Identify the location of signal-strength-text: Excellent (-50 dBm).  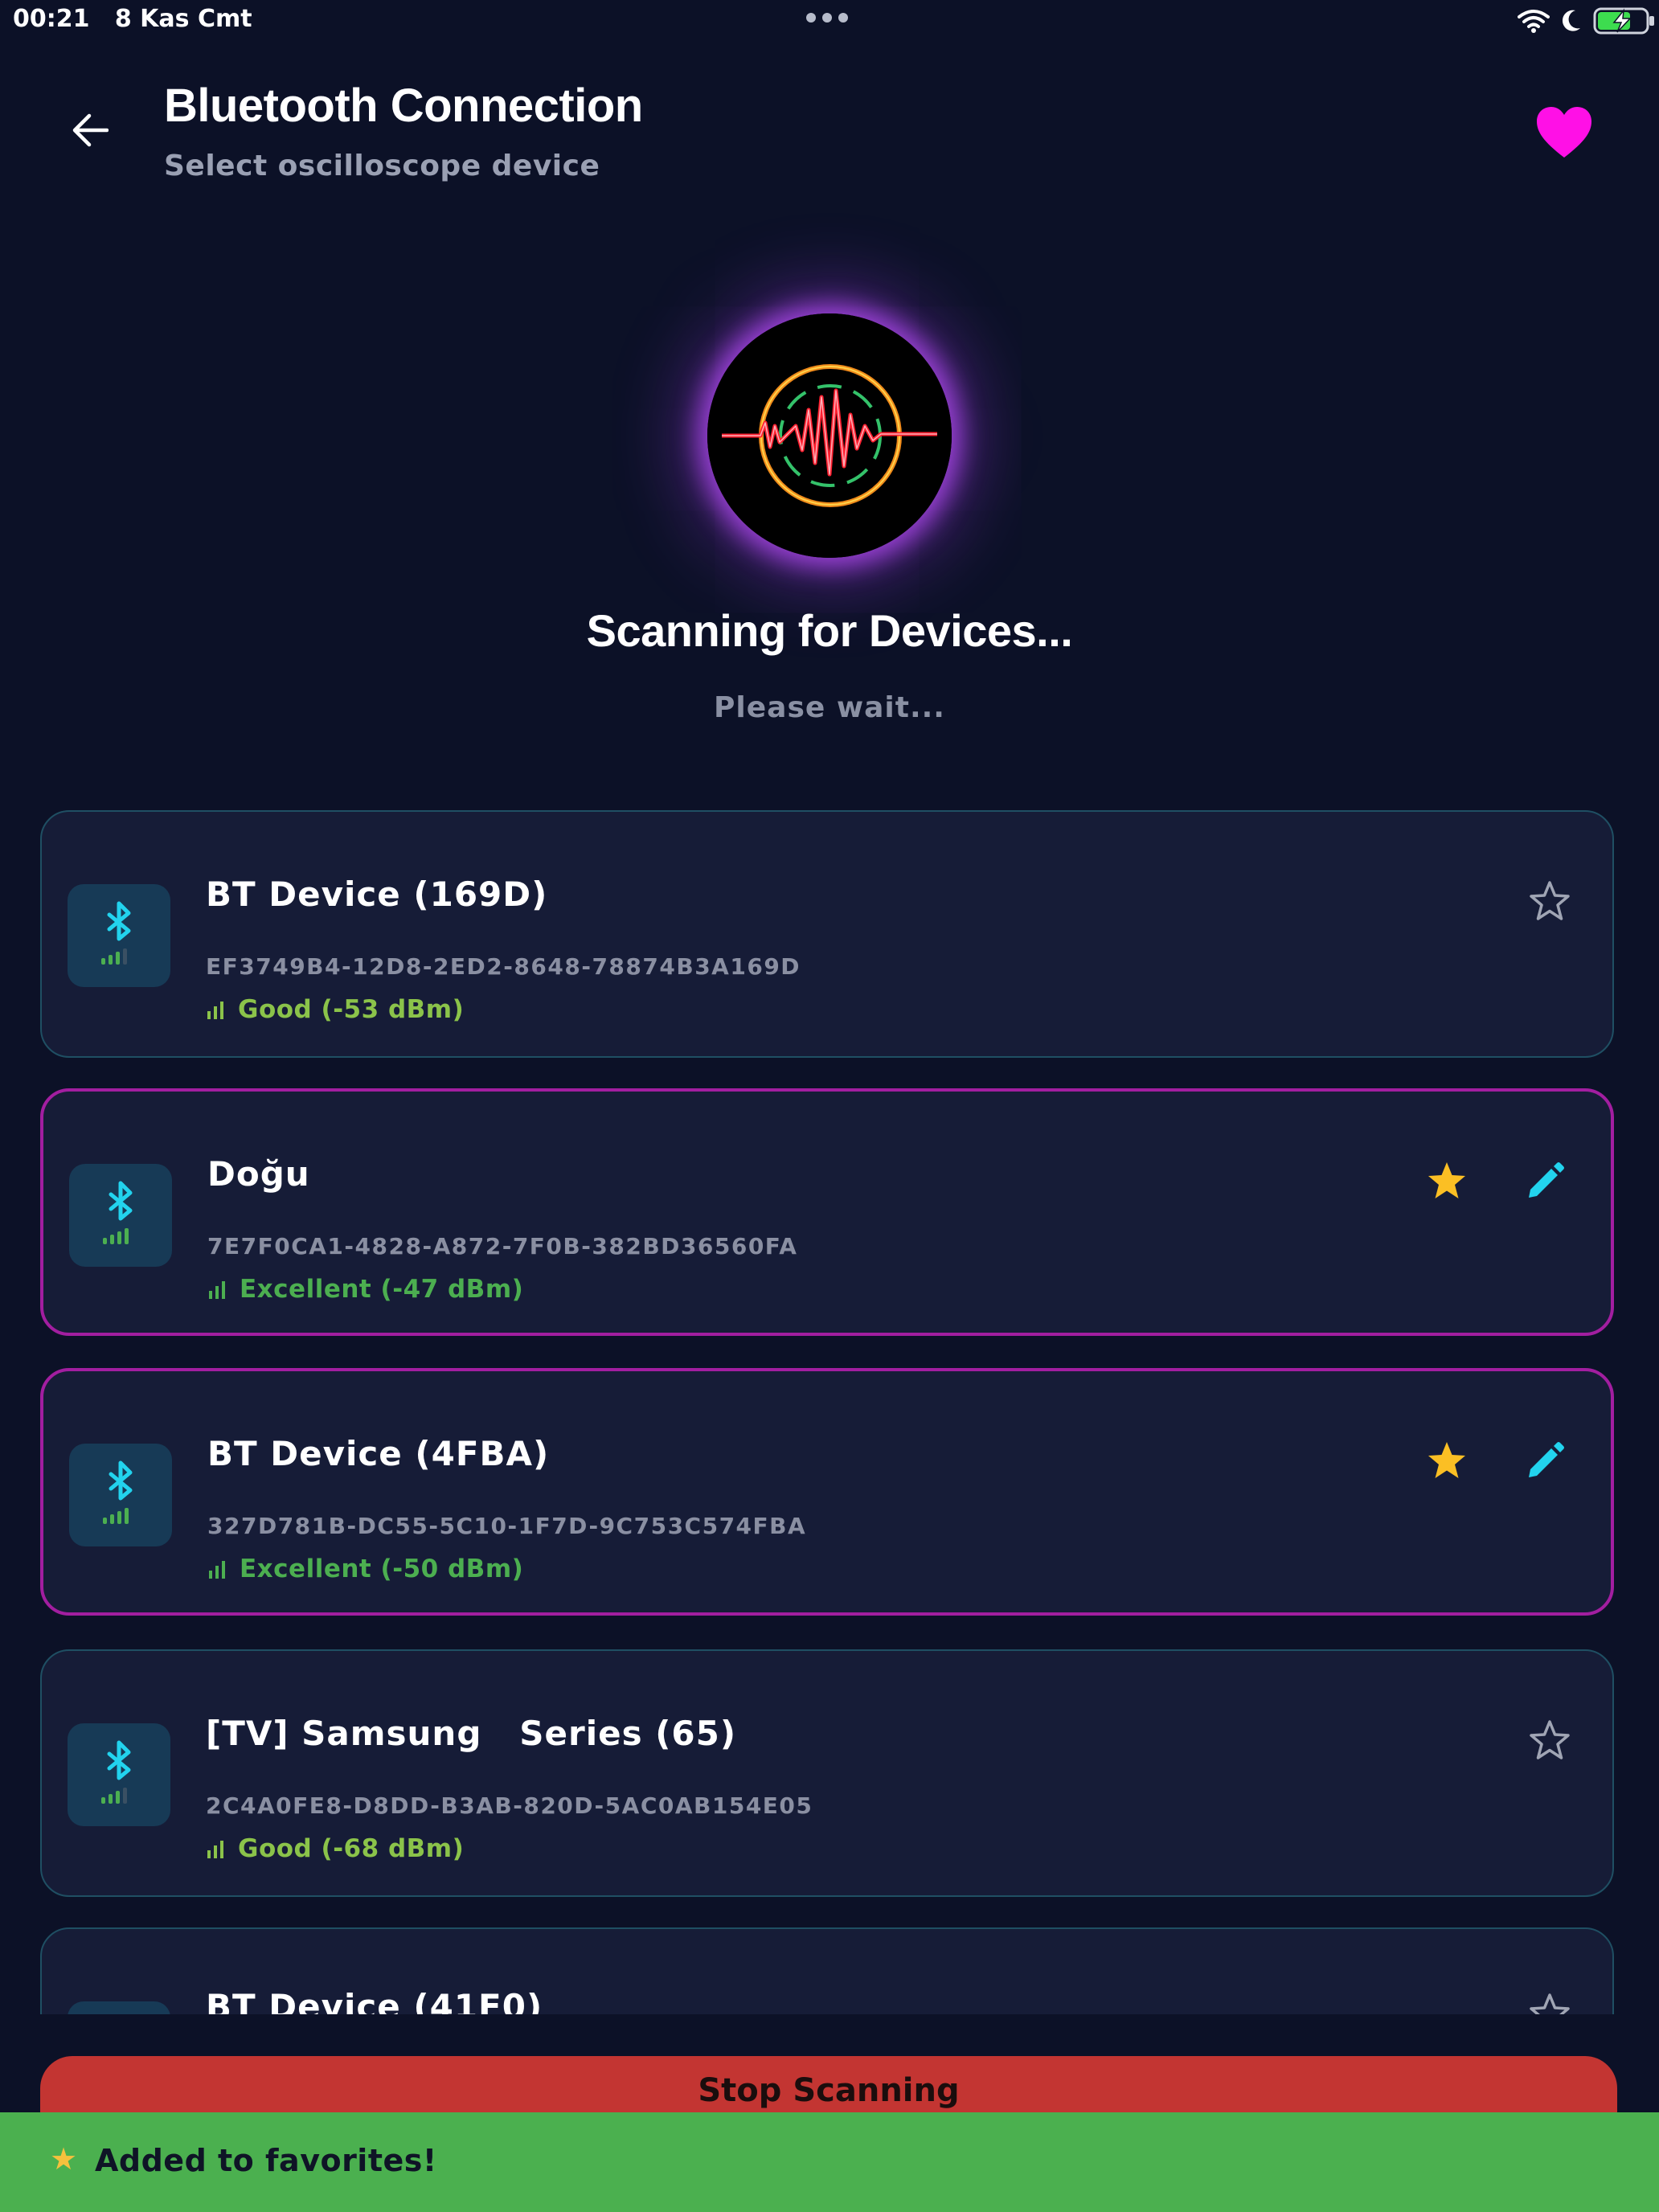
(382, 1569).